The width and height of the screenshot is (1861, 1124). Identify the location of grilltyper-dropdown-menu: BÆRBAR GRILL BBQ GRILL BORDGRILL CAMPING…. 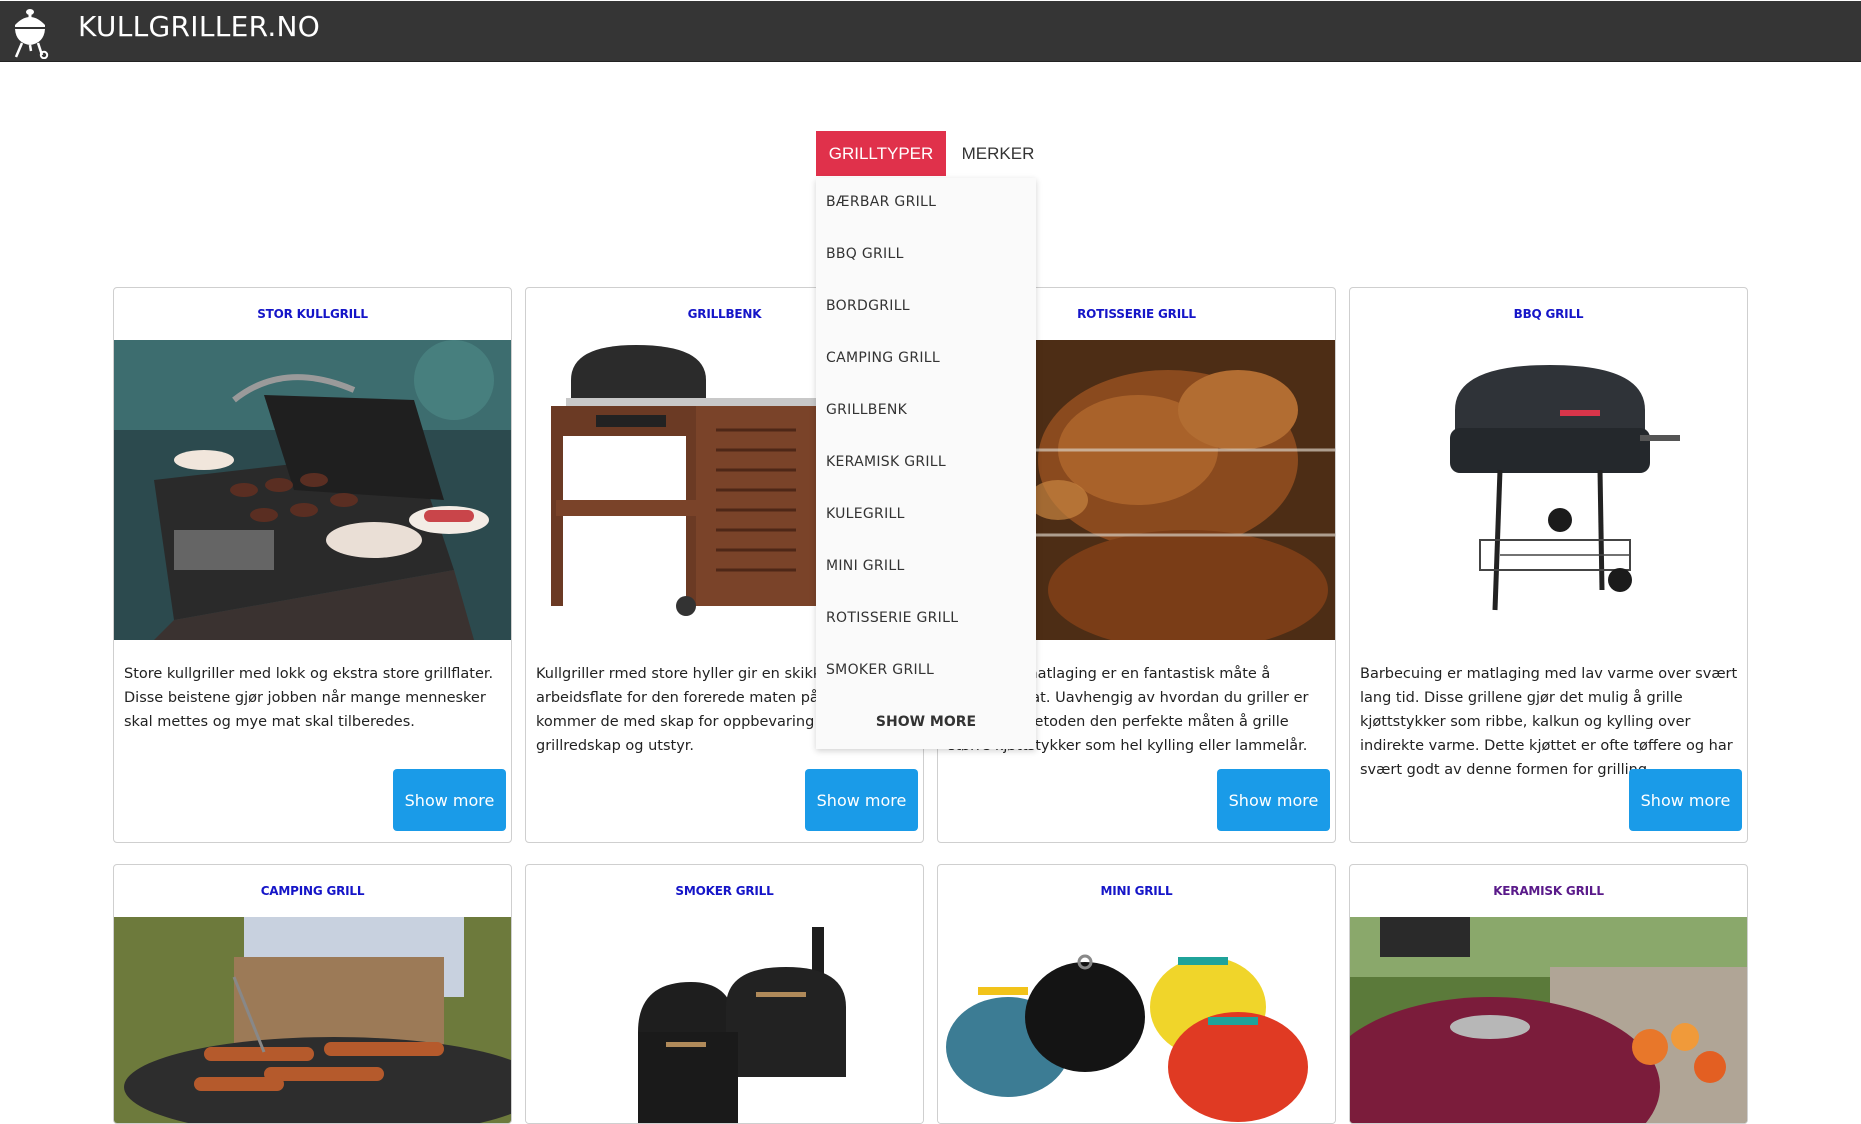
(926, 463).